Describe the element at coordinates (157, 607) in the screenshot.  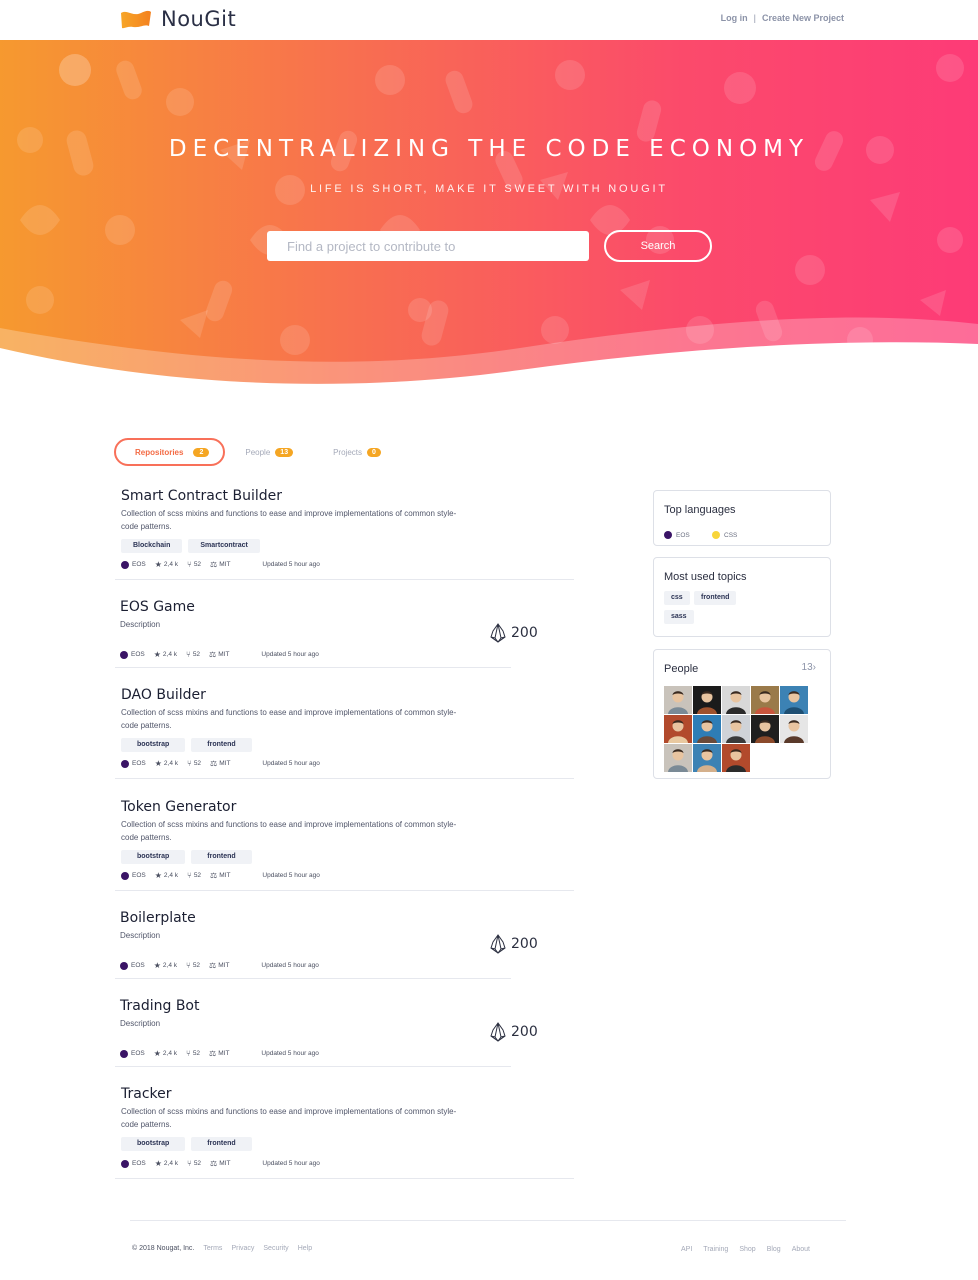
I see `repo-name-link: EOS Game` at that location.